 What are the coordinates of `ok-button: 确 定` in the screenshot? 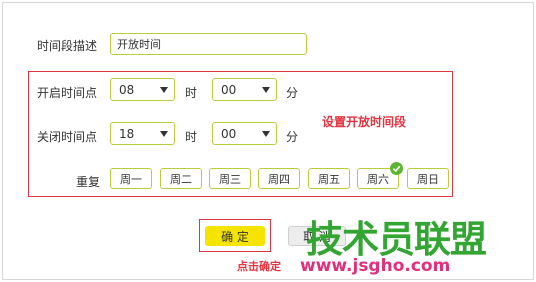 It's located at (235, 236).